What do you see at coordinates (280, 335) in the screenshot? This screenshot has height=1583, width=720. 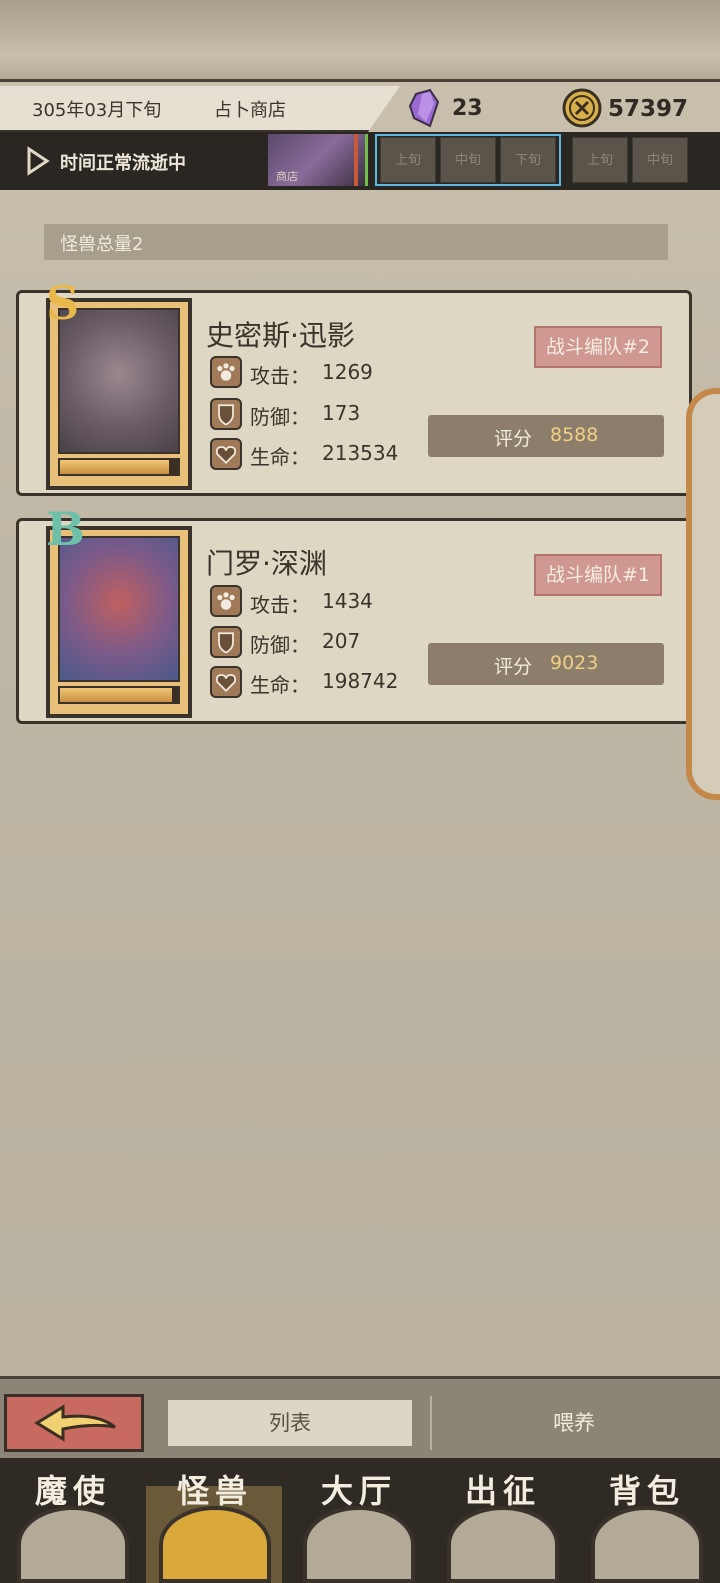 I see `monster-name: 史密斯·迅影` at bounding box center [280, 335].